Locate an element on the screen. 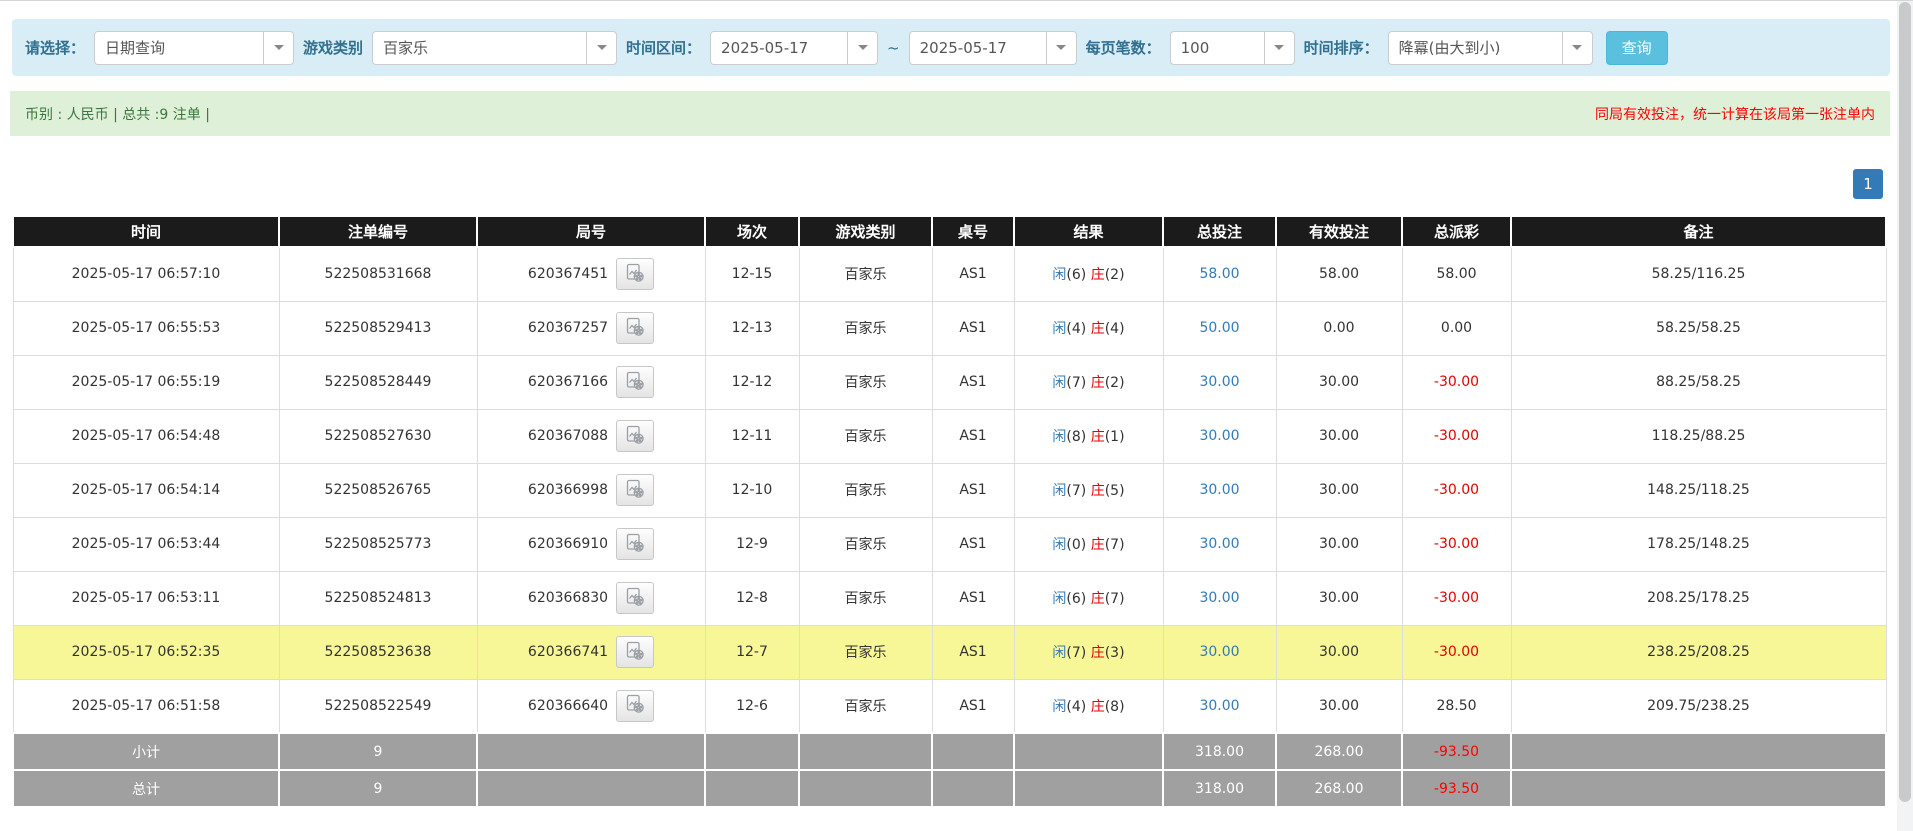 Image resolution: width=1913 pixels, height=831 pixels. cell-round-id: 620366830 is located at coordinates (591, 598).